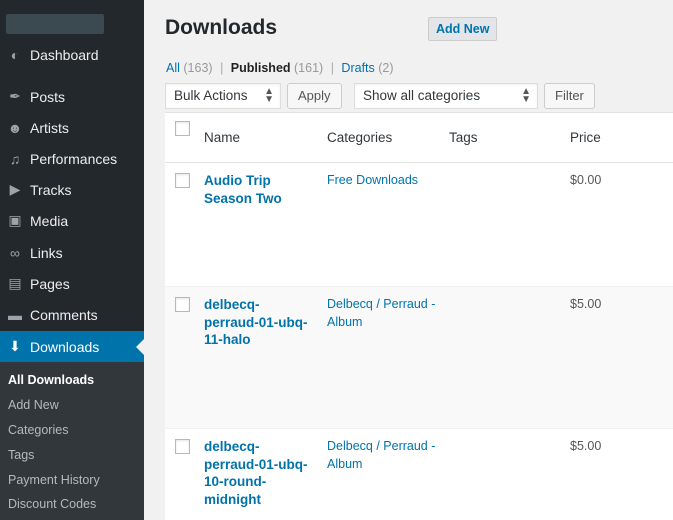 The image size is (673, 520). I want to click on video-icon: ▶, so click(15, 189).